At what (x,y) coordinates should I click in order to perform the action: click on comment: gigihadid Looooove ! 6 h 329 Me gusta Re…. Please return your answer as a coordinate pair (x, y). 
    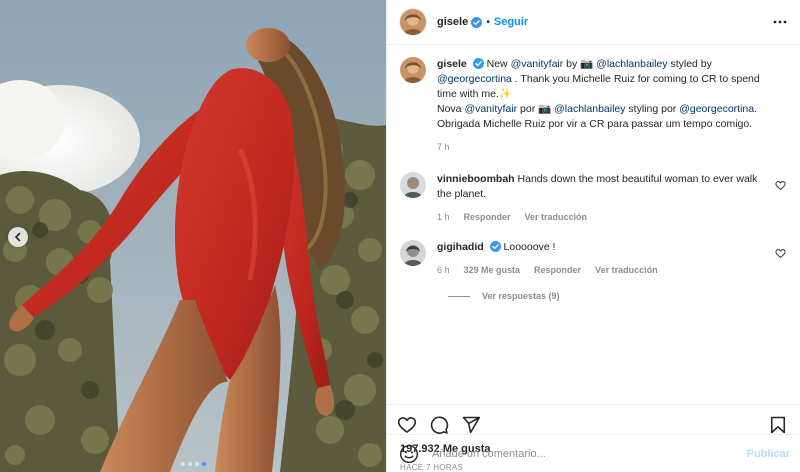
    Looking at the image, I should click on (594, 257).